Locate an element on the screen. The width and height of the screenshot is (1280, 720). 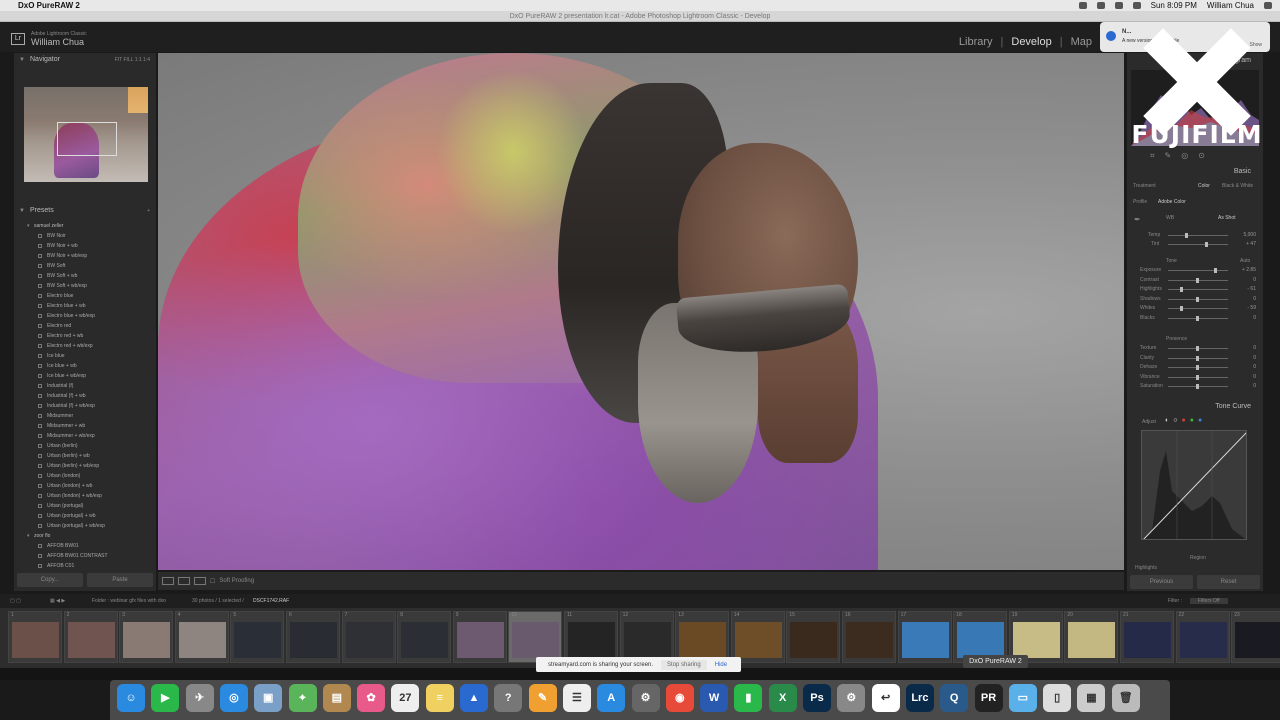
finder-icon: ☺ is located at coordinates (131, 698).